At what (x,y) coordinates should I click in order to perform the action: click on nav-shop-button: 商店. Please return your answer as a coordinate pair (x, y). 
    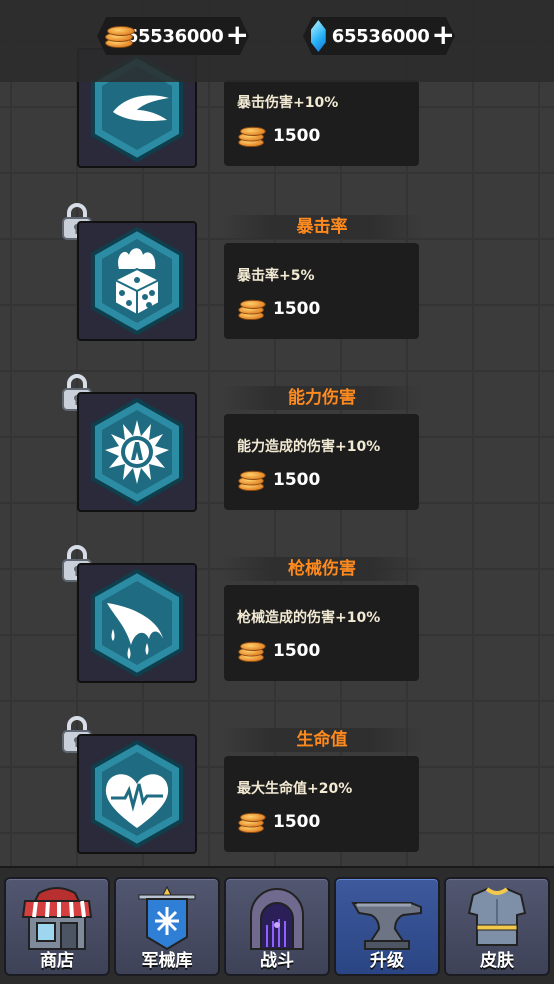
    Looking at the image, I should click on (57, 926).